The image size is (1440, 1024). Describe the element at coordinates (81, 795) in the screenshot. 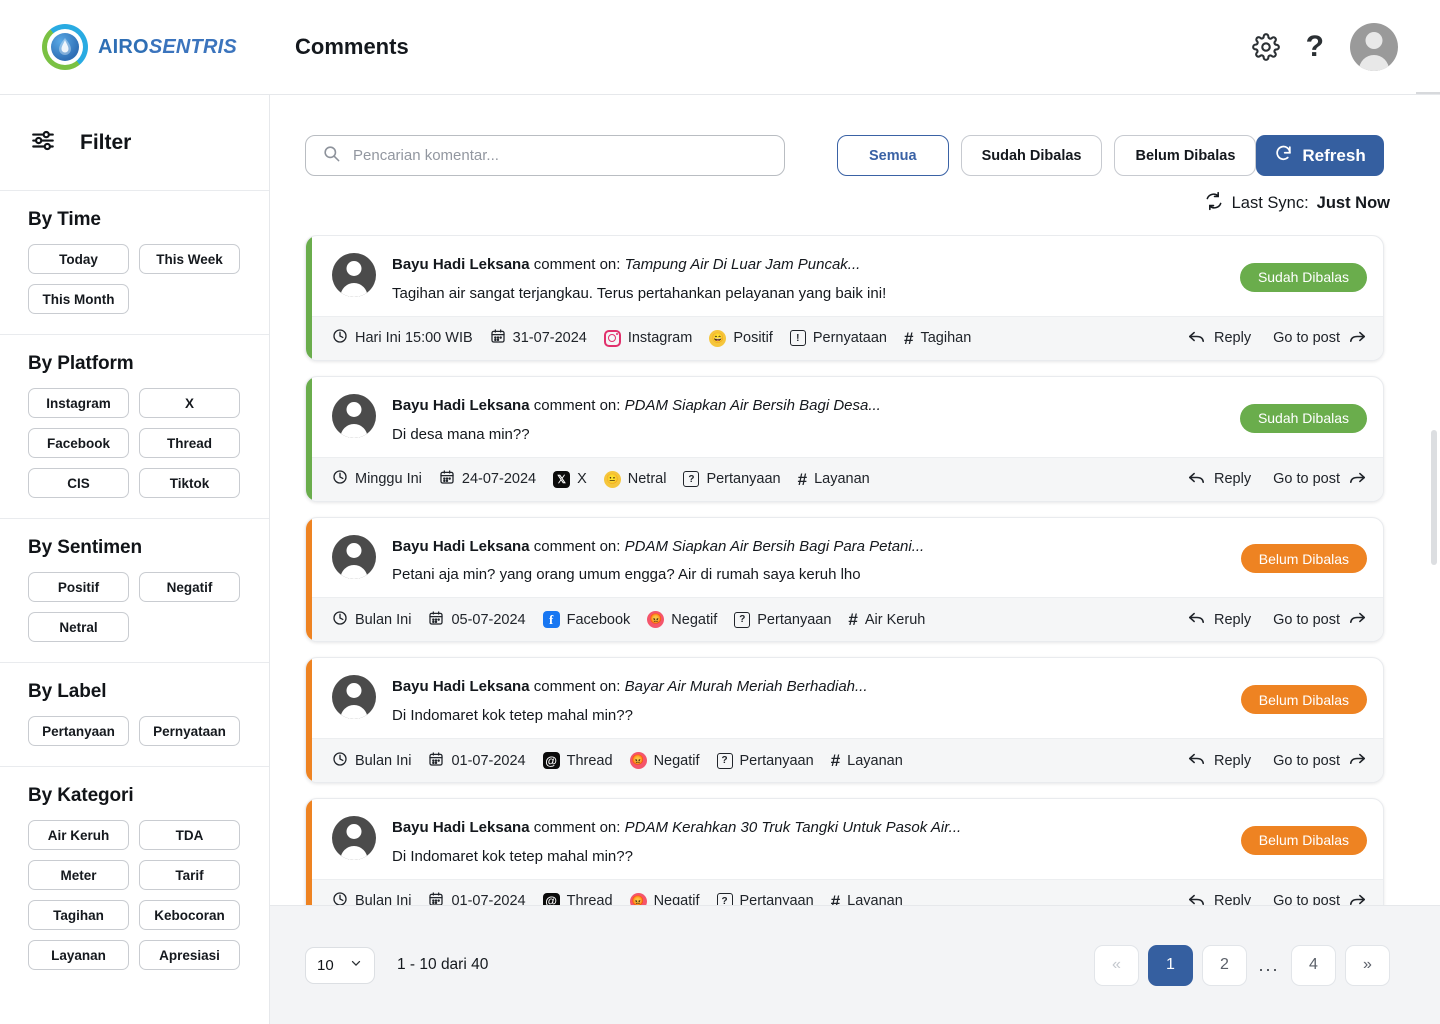

I see `filter-group-title: By Kategori` at that location.